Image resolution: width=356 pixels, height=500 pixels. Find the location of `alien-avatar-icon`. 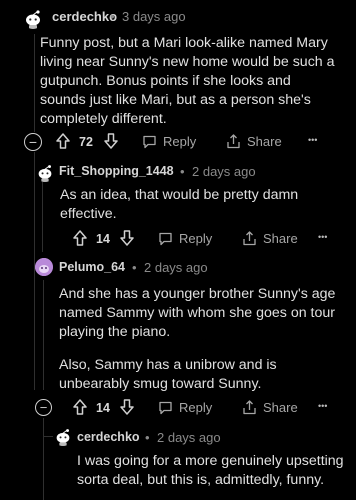

alien-avatar-icon is located at coordinates (44, 267).